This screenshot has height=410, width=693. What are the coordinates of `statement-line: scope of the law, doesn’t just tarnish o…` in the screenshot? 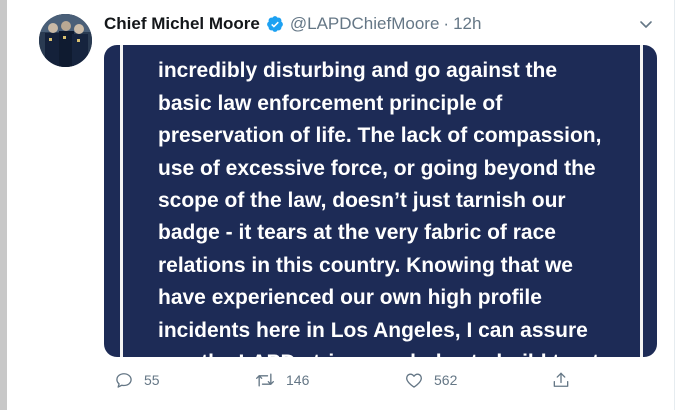 It's located at (362, 200).